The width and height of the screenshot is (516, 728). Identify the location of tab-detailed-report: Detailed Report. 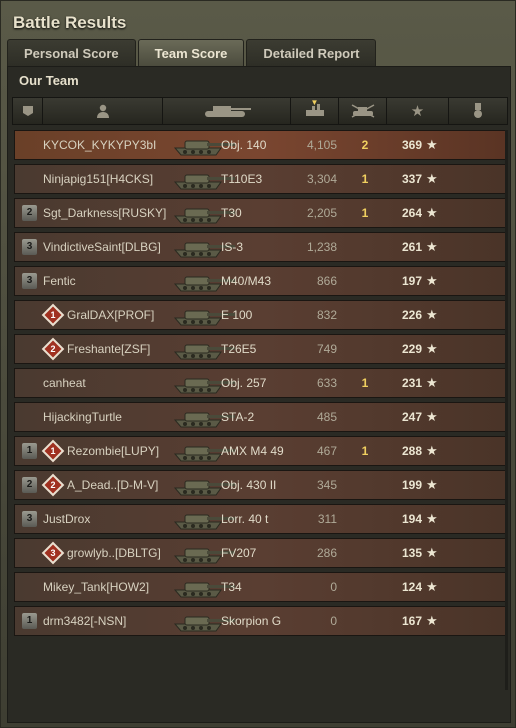
(311, 52).